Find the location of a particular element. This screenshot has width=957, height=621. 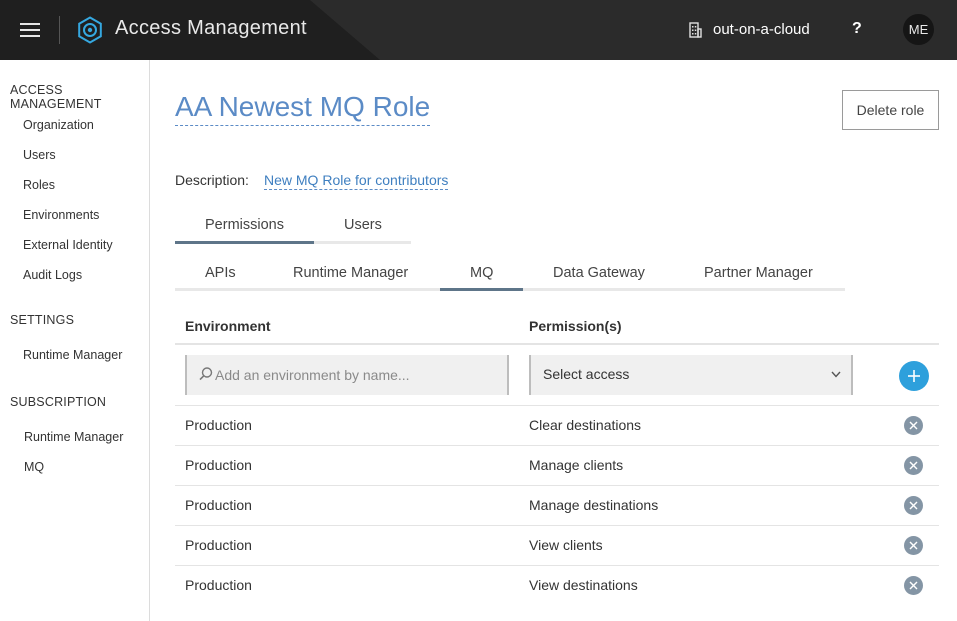

chevron-down-icon is located at coordinates (836, 374).